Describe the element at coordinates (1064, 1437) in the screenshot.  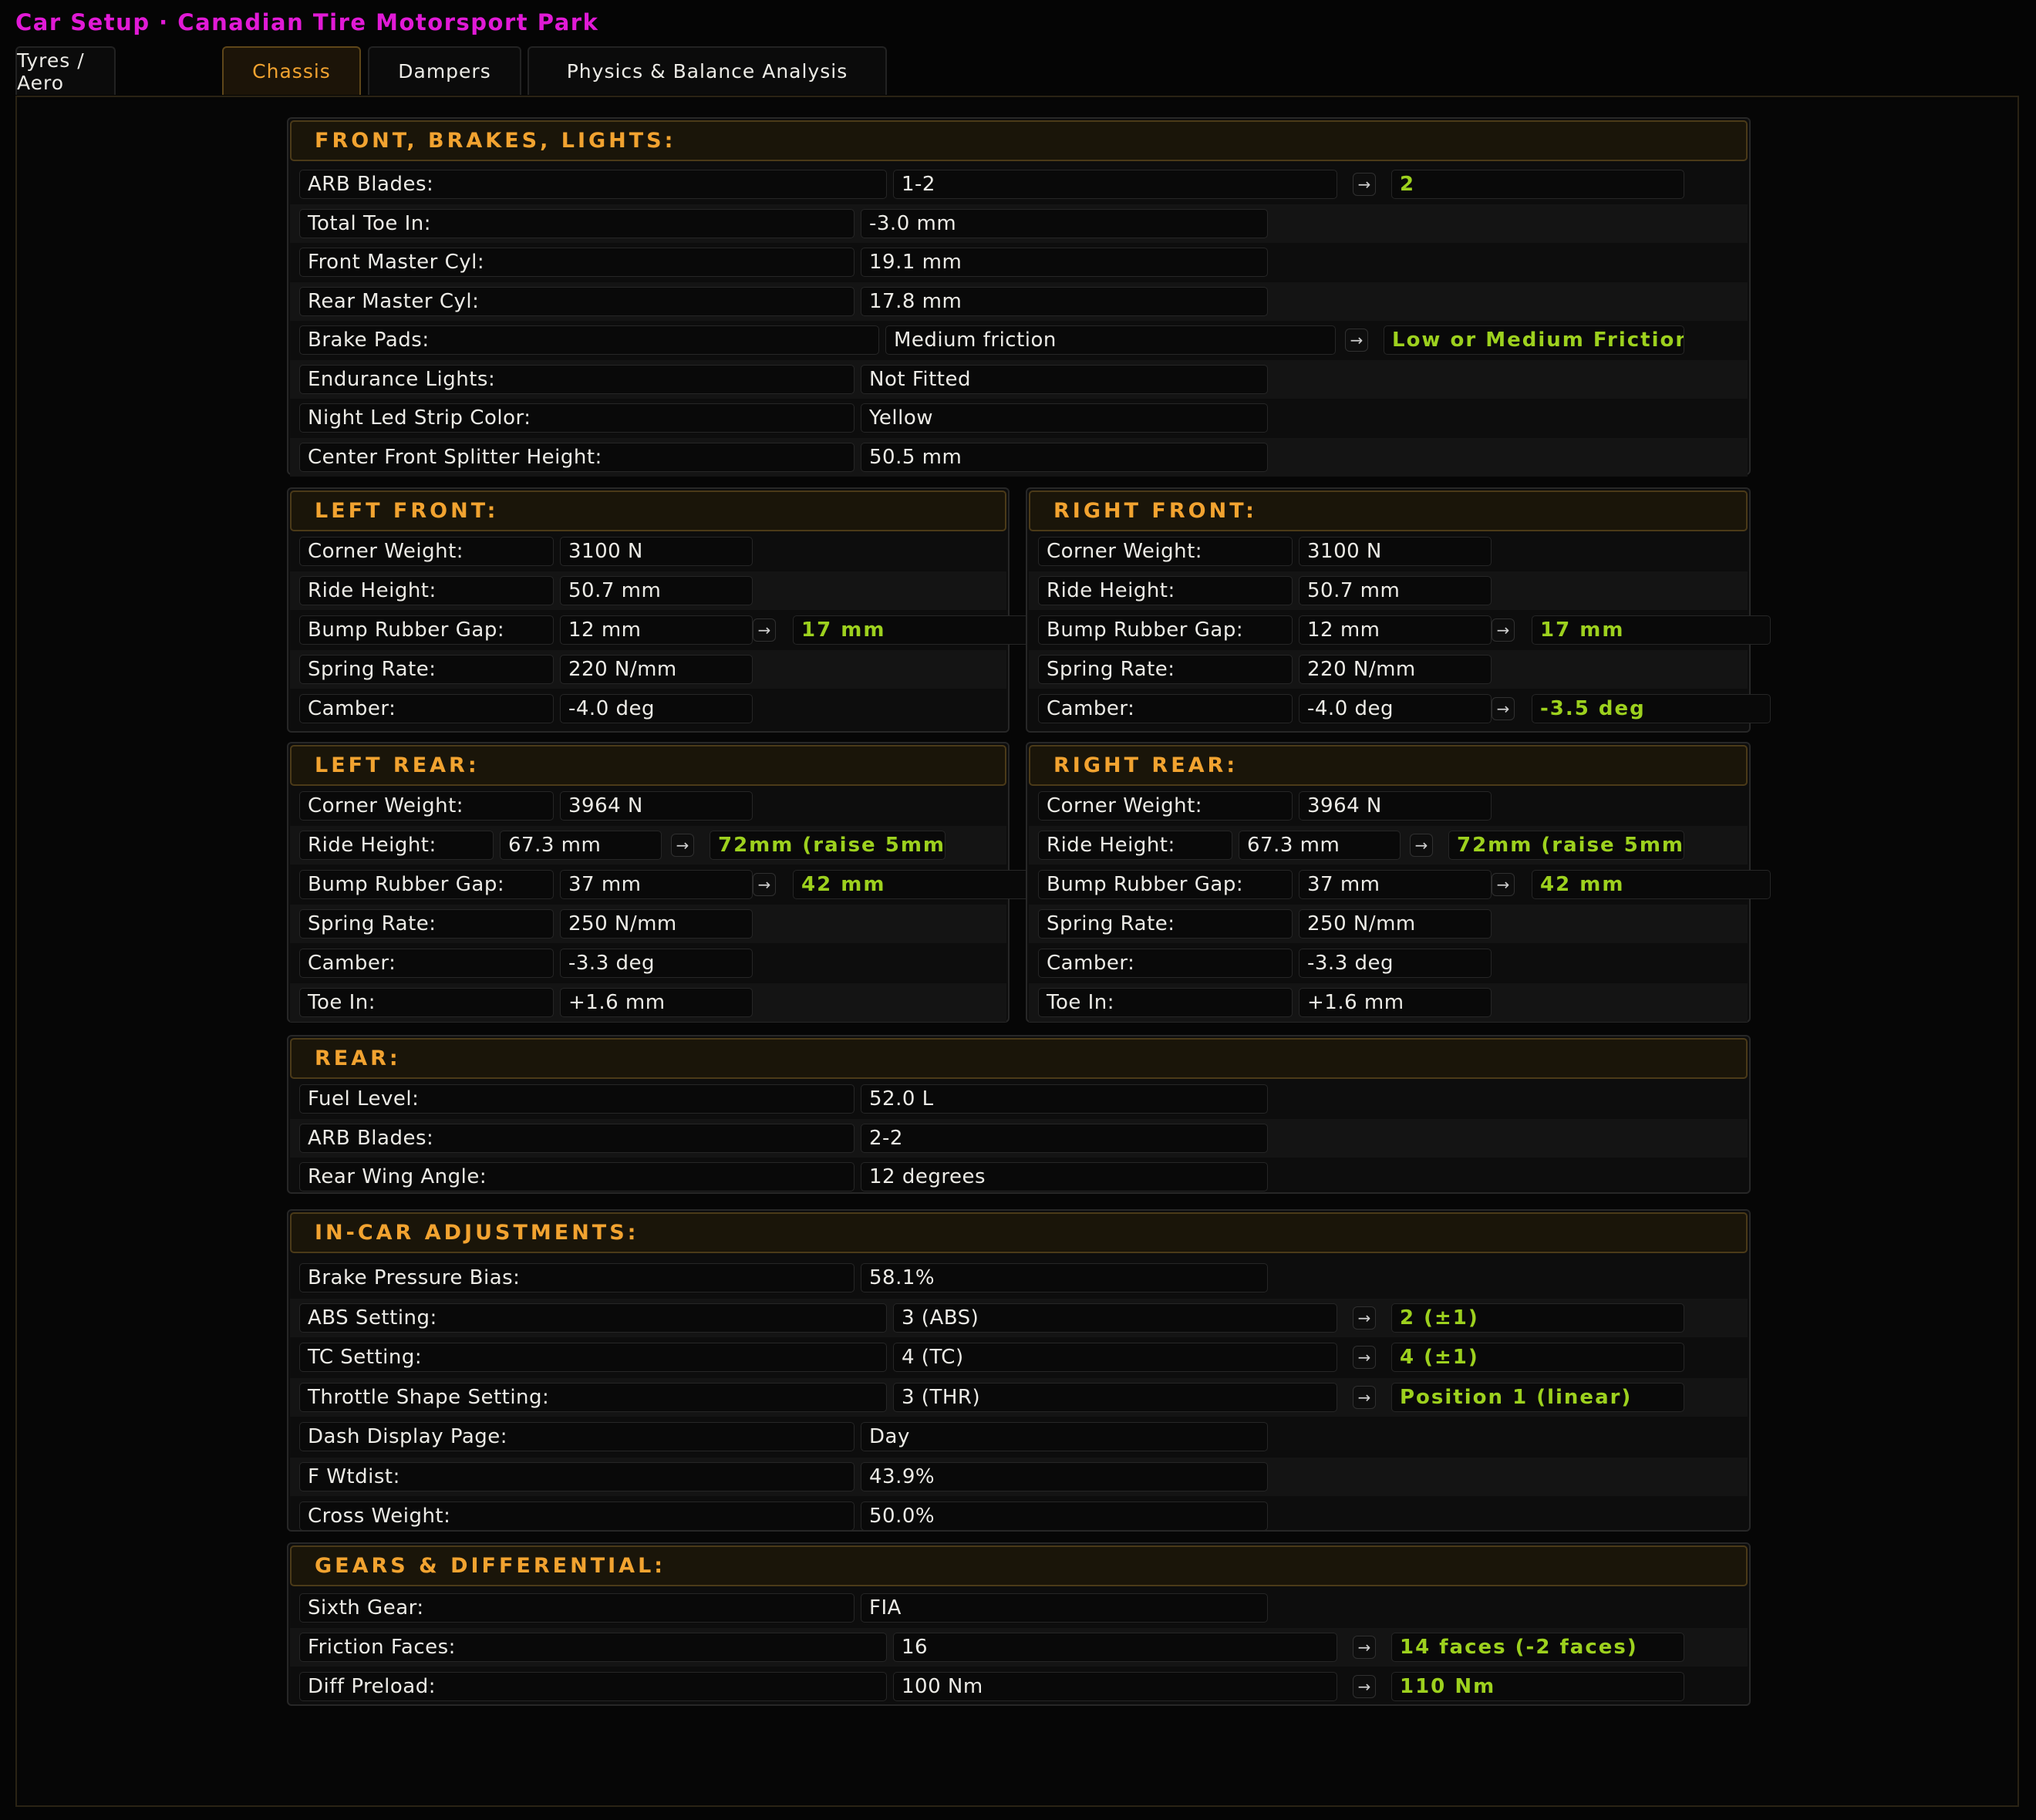
I see `current-value: Day` at that location.